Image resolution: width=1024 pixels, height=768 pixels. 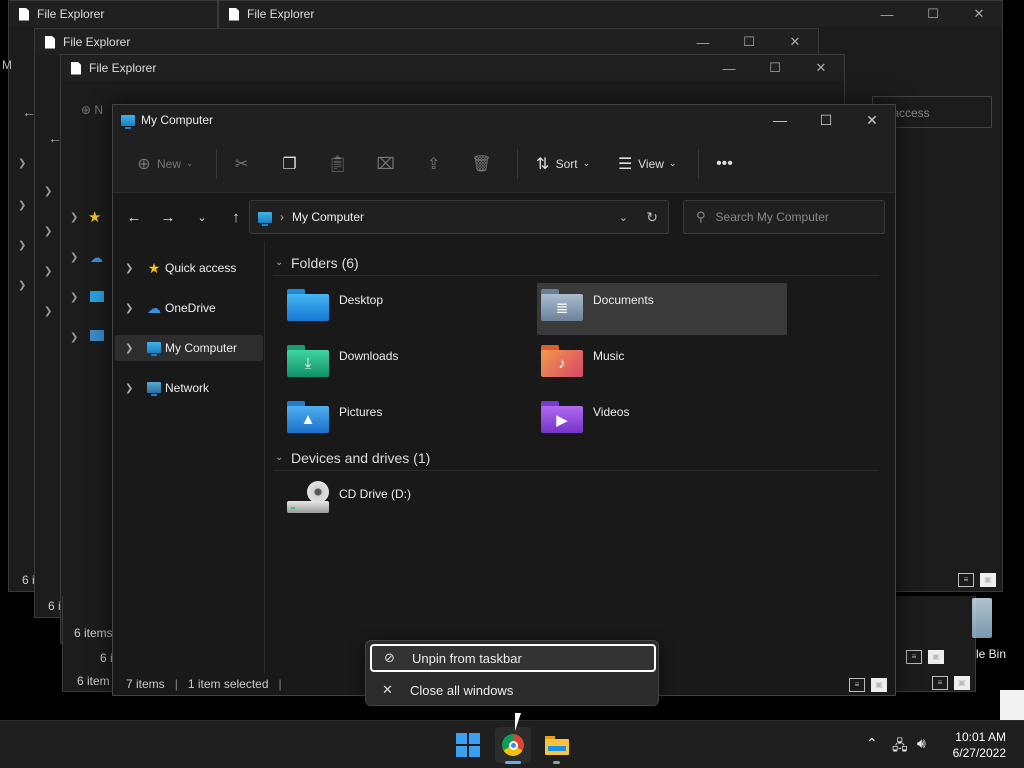 I want to click on folder-desktop: Desktop, so click(x=408, y=309).